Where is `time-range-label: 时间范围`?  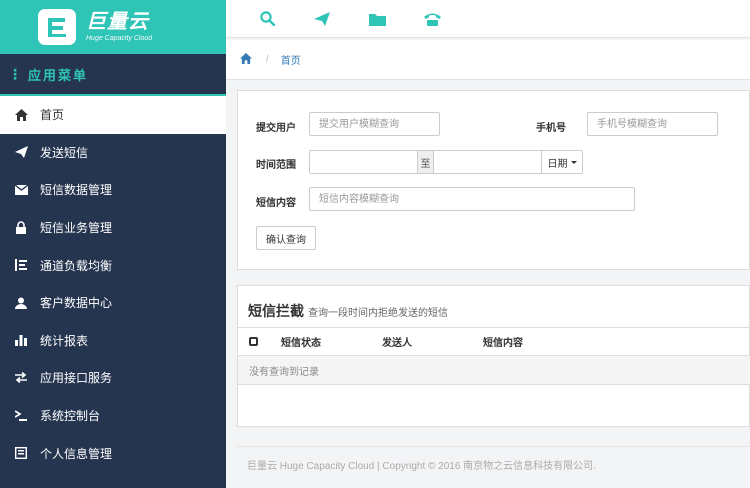 time-range-label: 时间范围 is located at coordinates (276, 165).